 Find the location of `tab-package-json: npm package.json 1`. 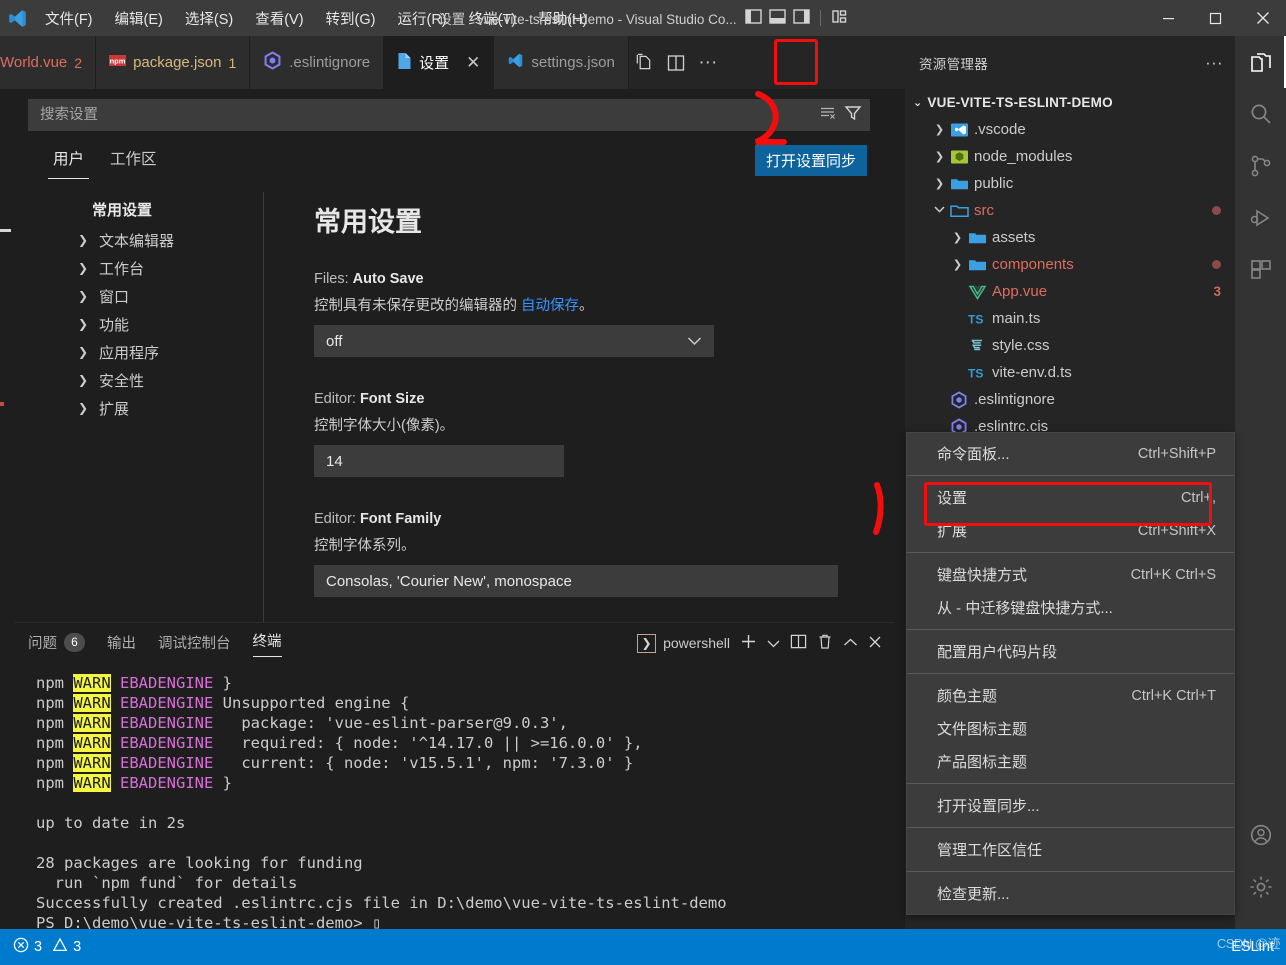

tab-package-json: npm package.json 1 is located at coordinates (173, 62).